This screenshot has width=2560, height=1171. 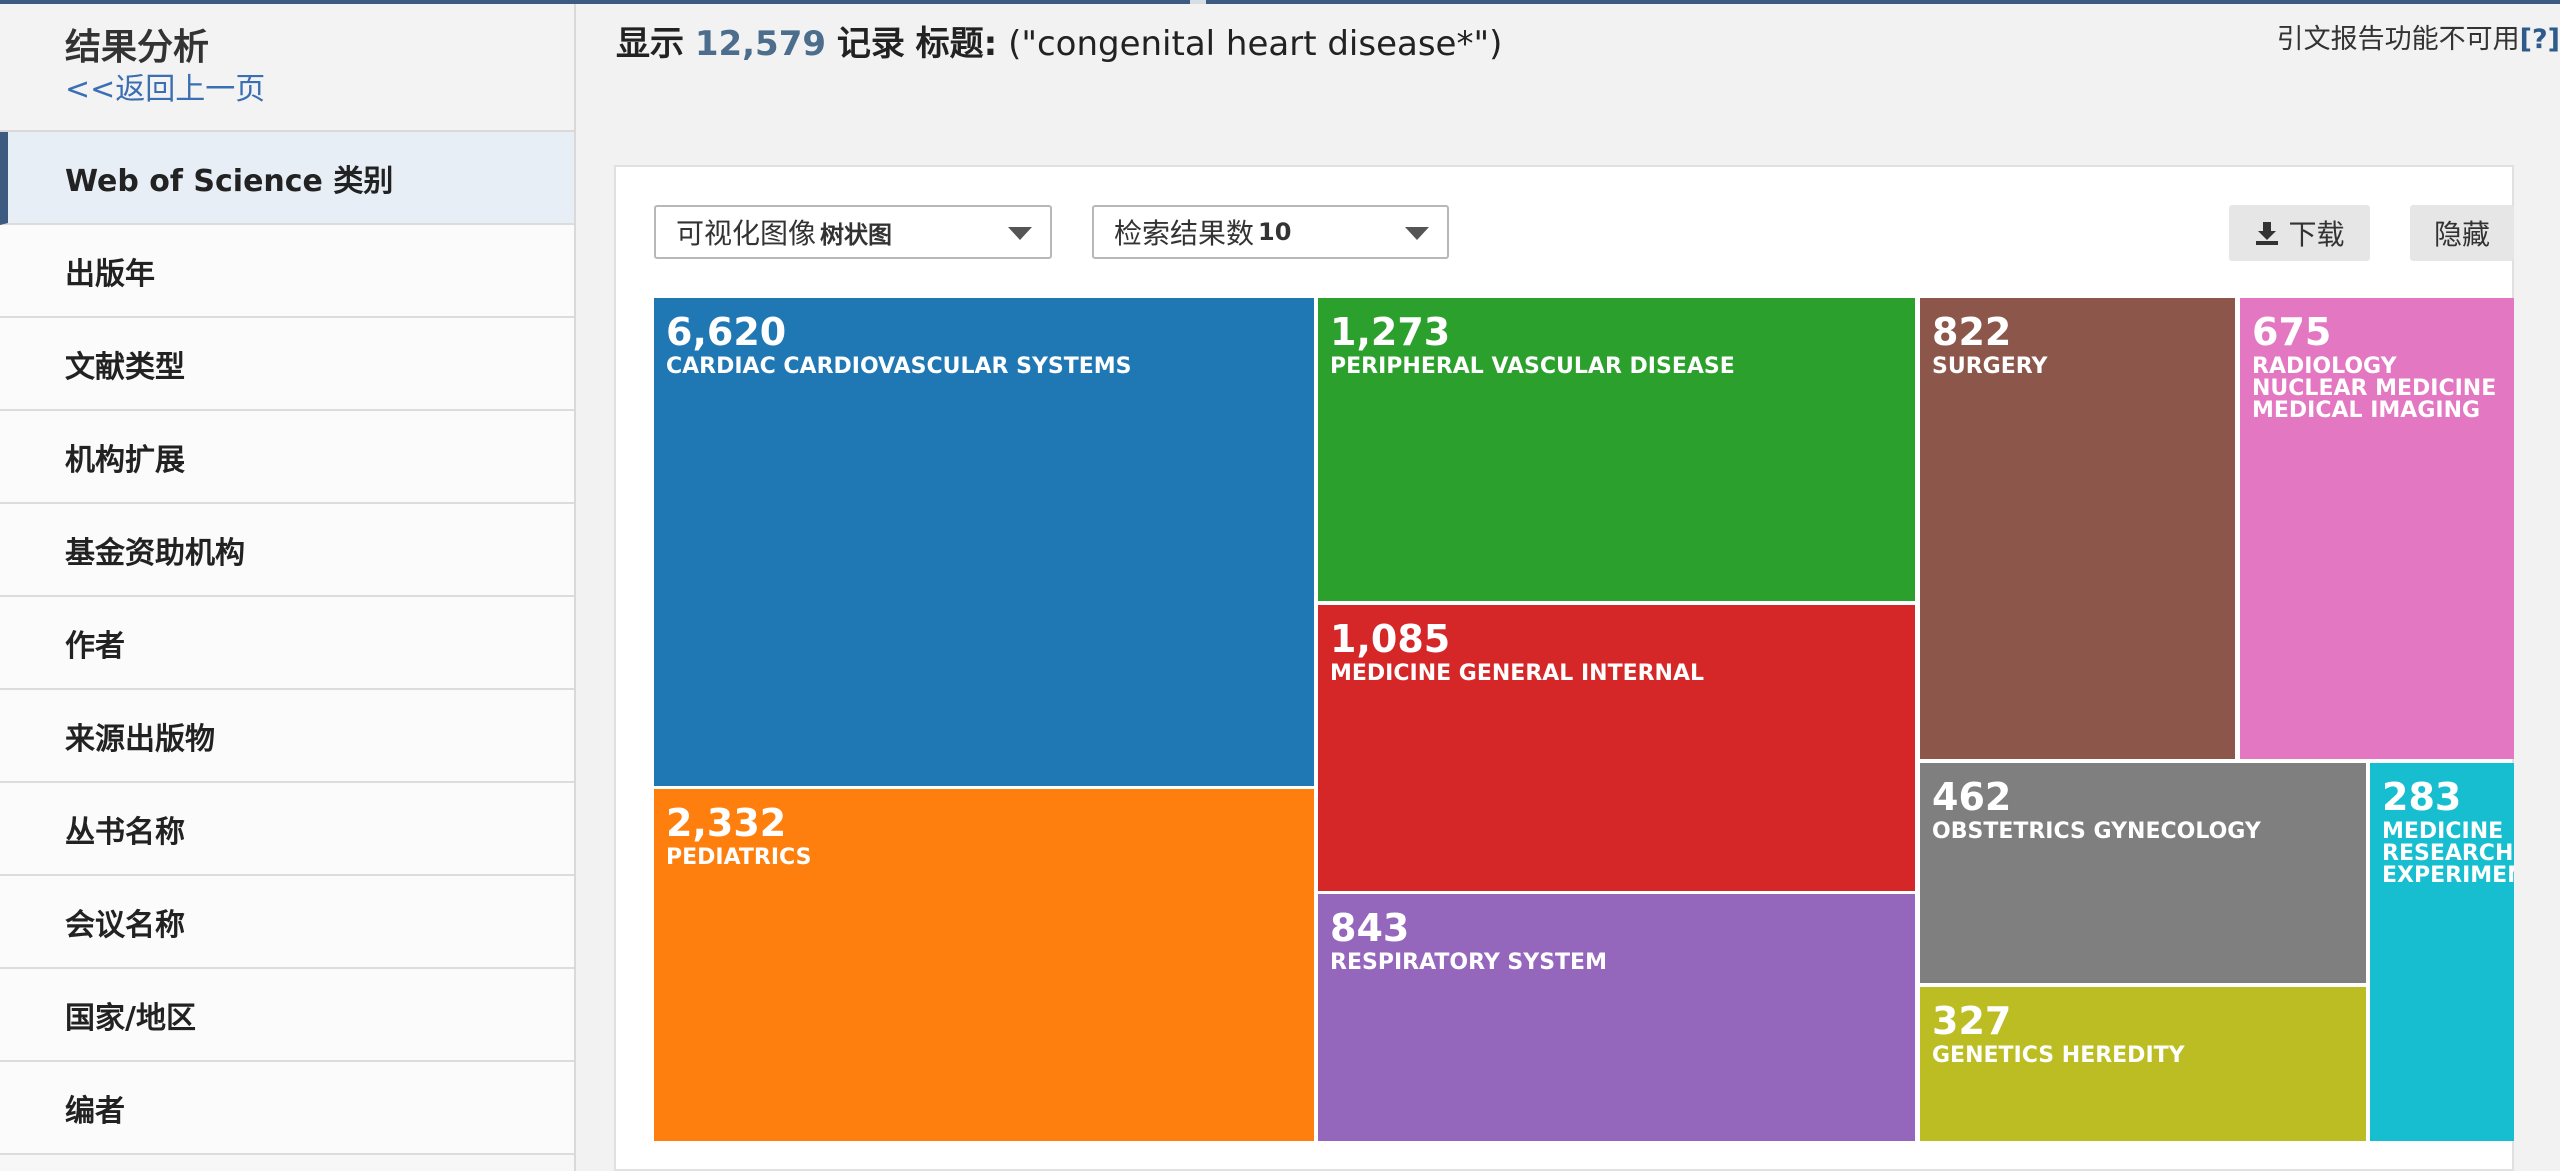 What do you see at coordinates (1616, 748) in the screenshot?
I see `tile-medicine-general-internal: 1,085 MEDICINE GENERAL INTERNAL` at bounding box center [1616, 748].